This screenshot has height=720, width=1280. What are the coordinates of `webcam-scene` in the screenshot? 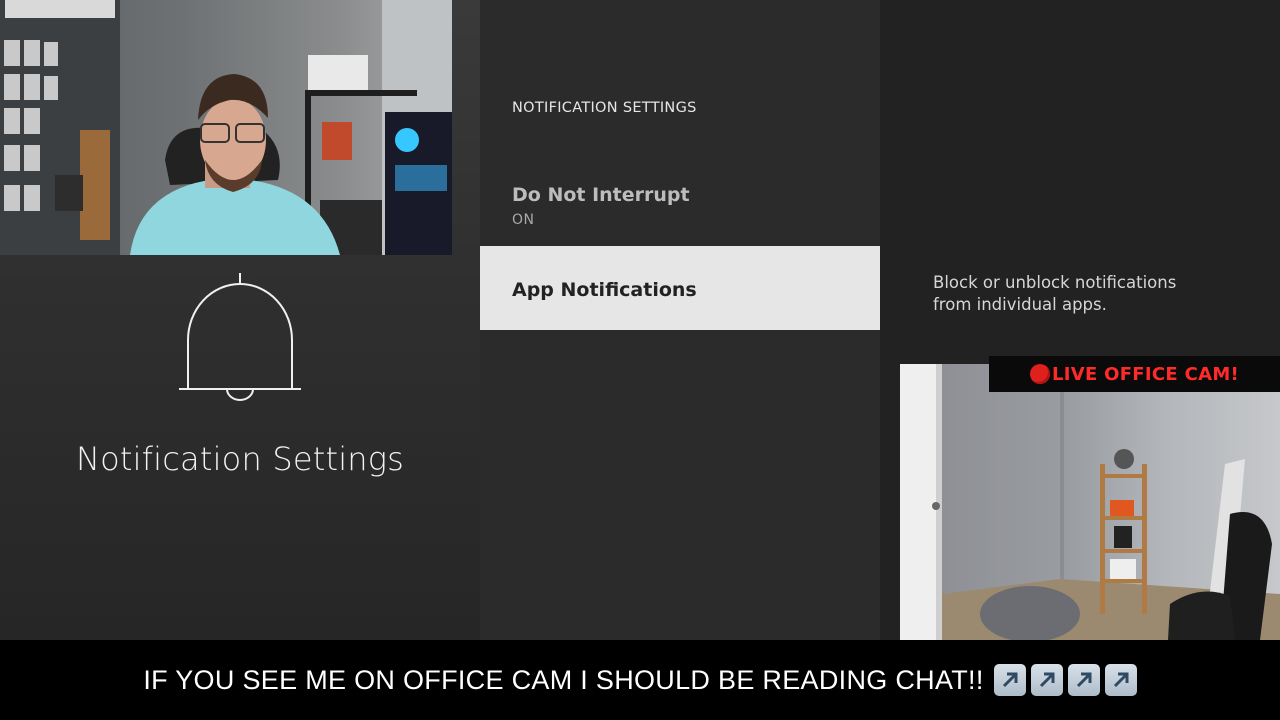 It's located at (226, 127).